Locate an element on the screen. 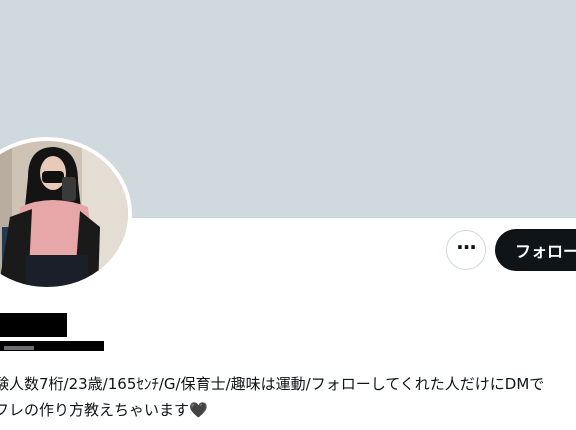  handle-redacted is located at coordinates (52, 346).